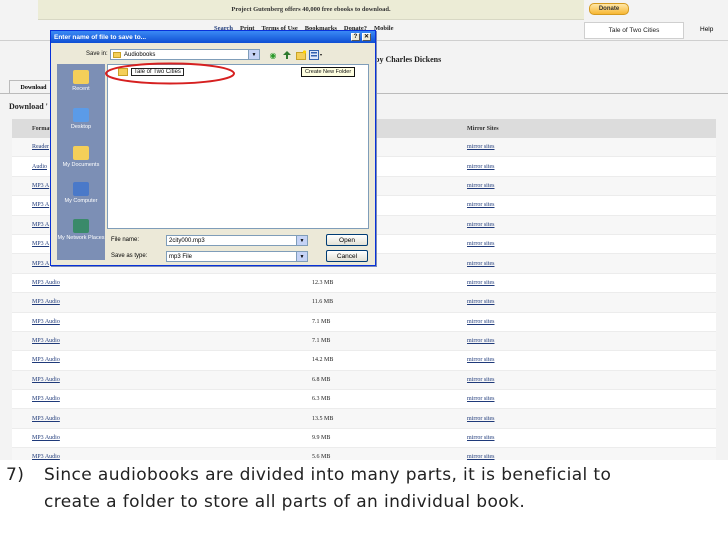  Describe the element at coordinates (347, 256) in the screenshot. I see `cancel-button: Cancel` at that location.